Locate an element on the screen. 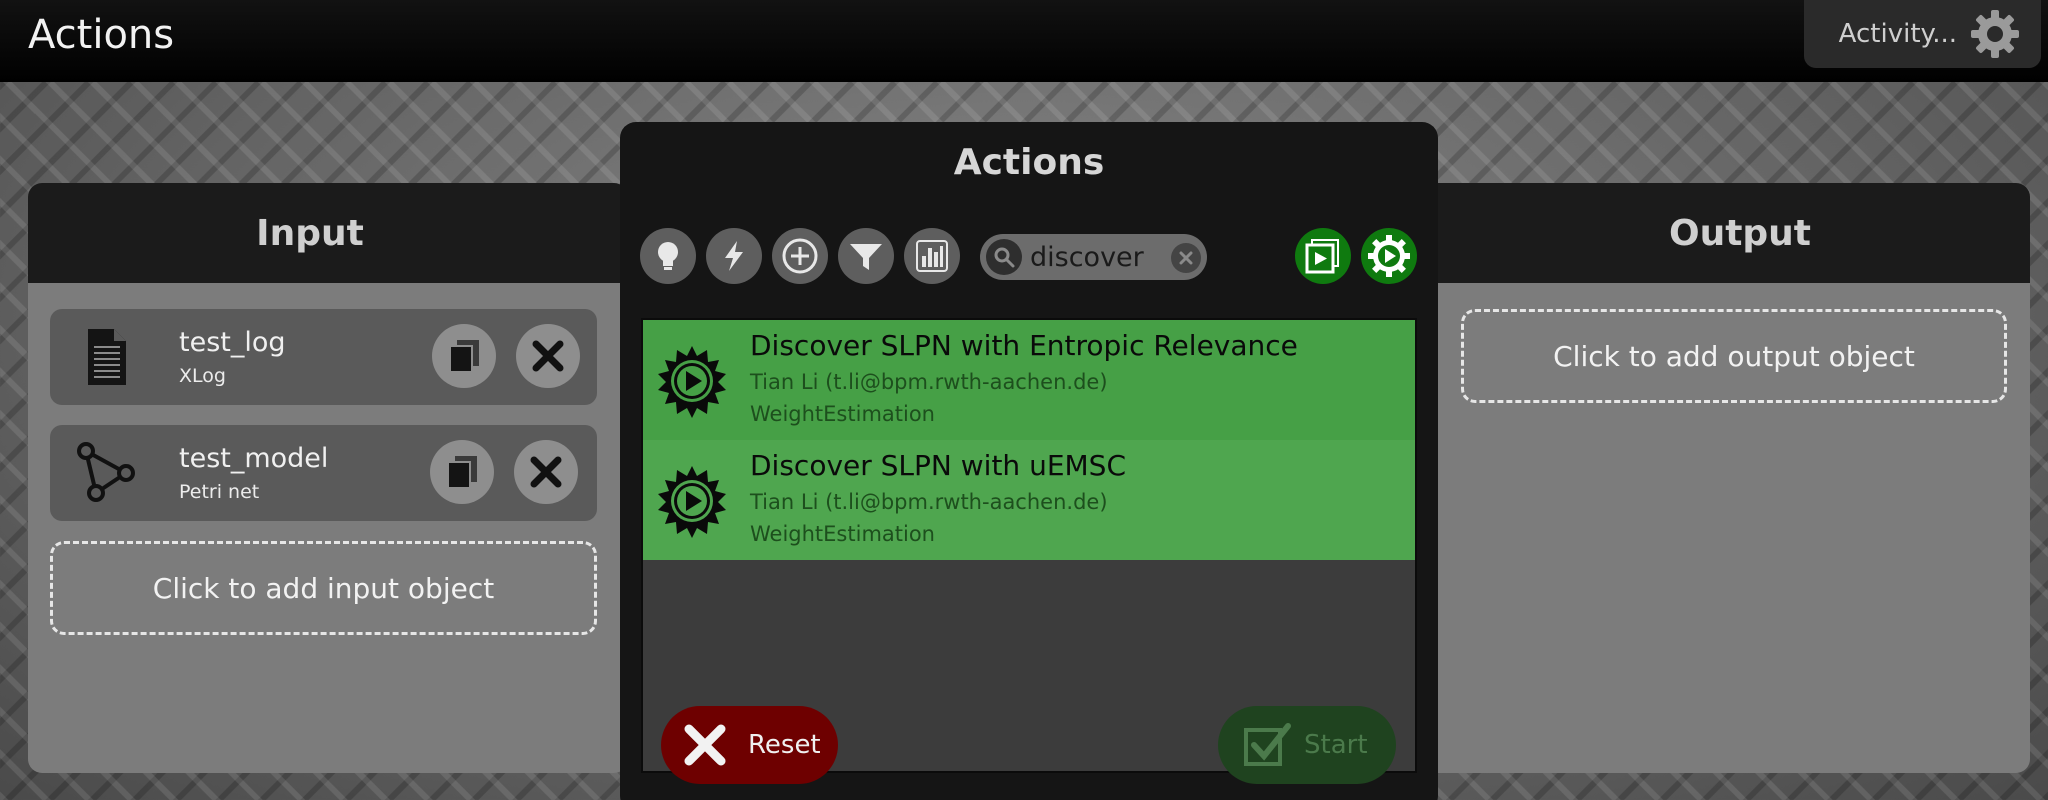 This screenshot has width=2048, height=800. object-type: Petri net is located at coordinates (219, 492).